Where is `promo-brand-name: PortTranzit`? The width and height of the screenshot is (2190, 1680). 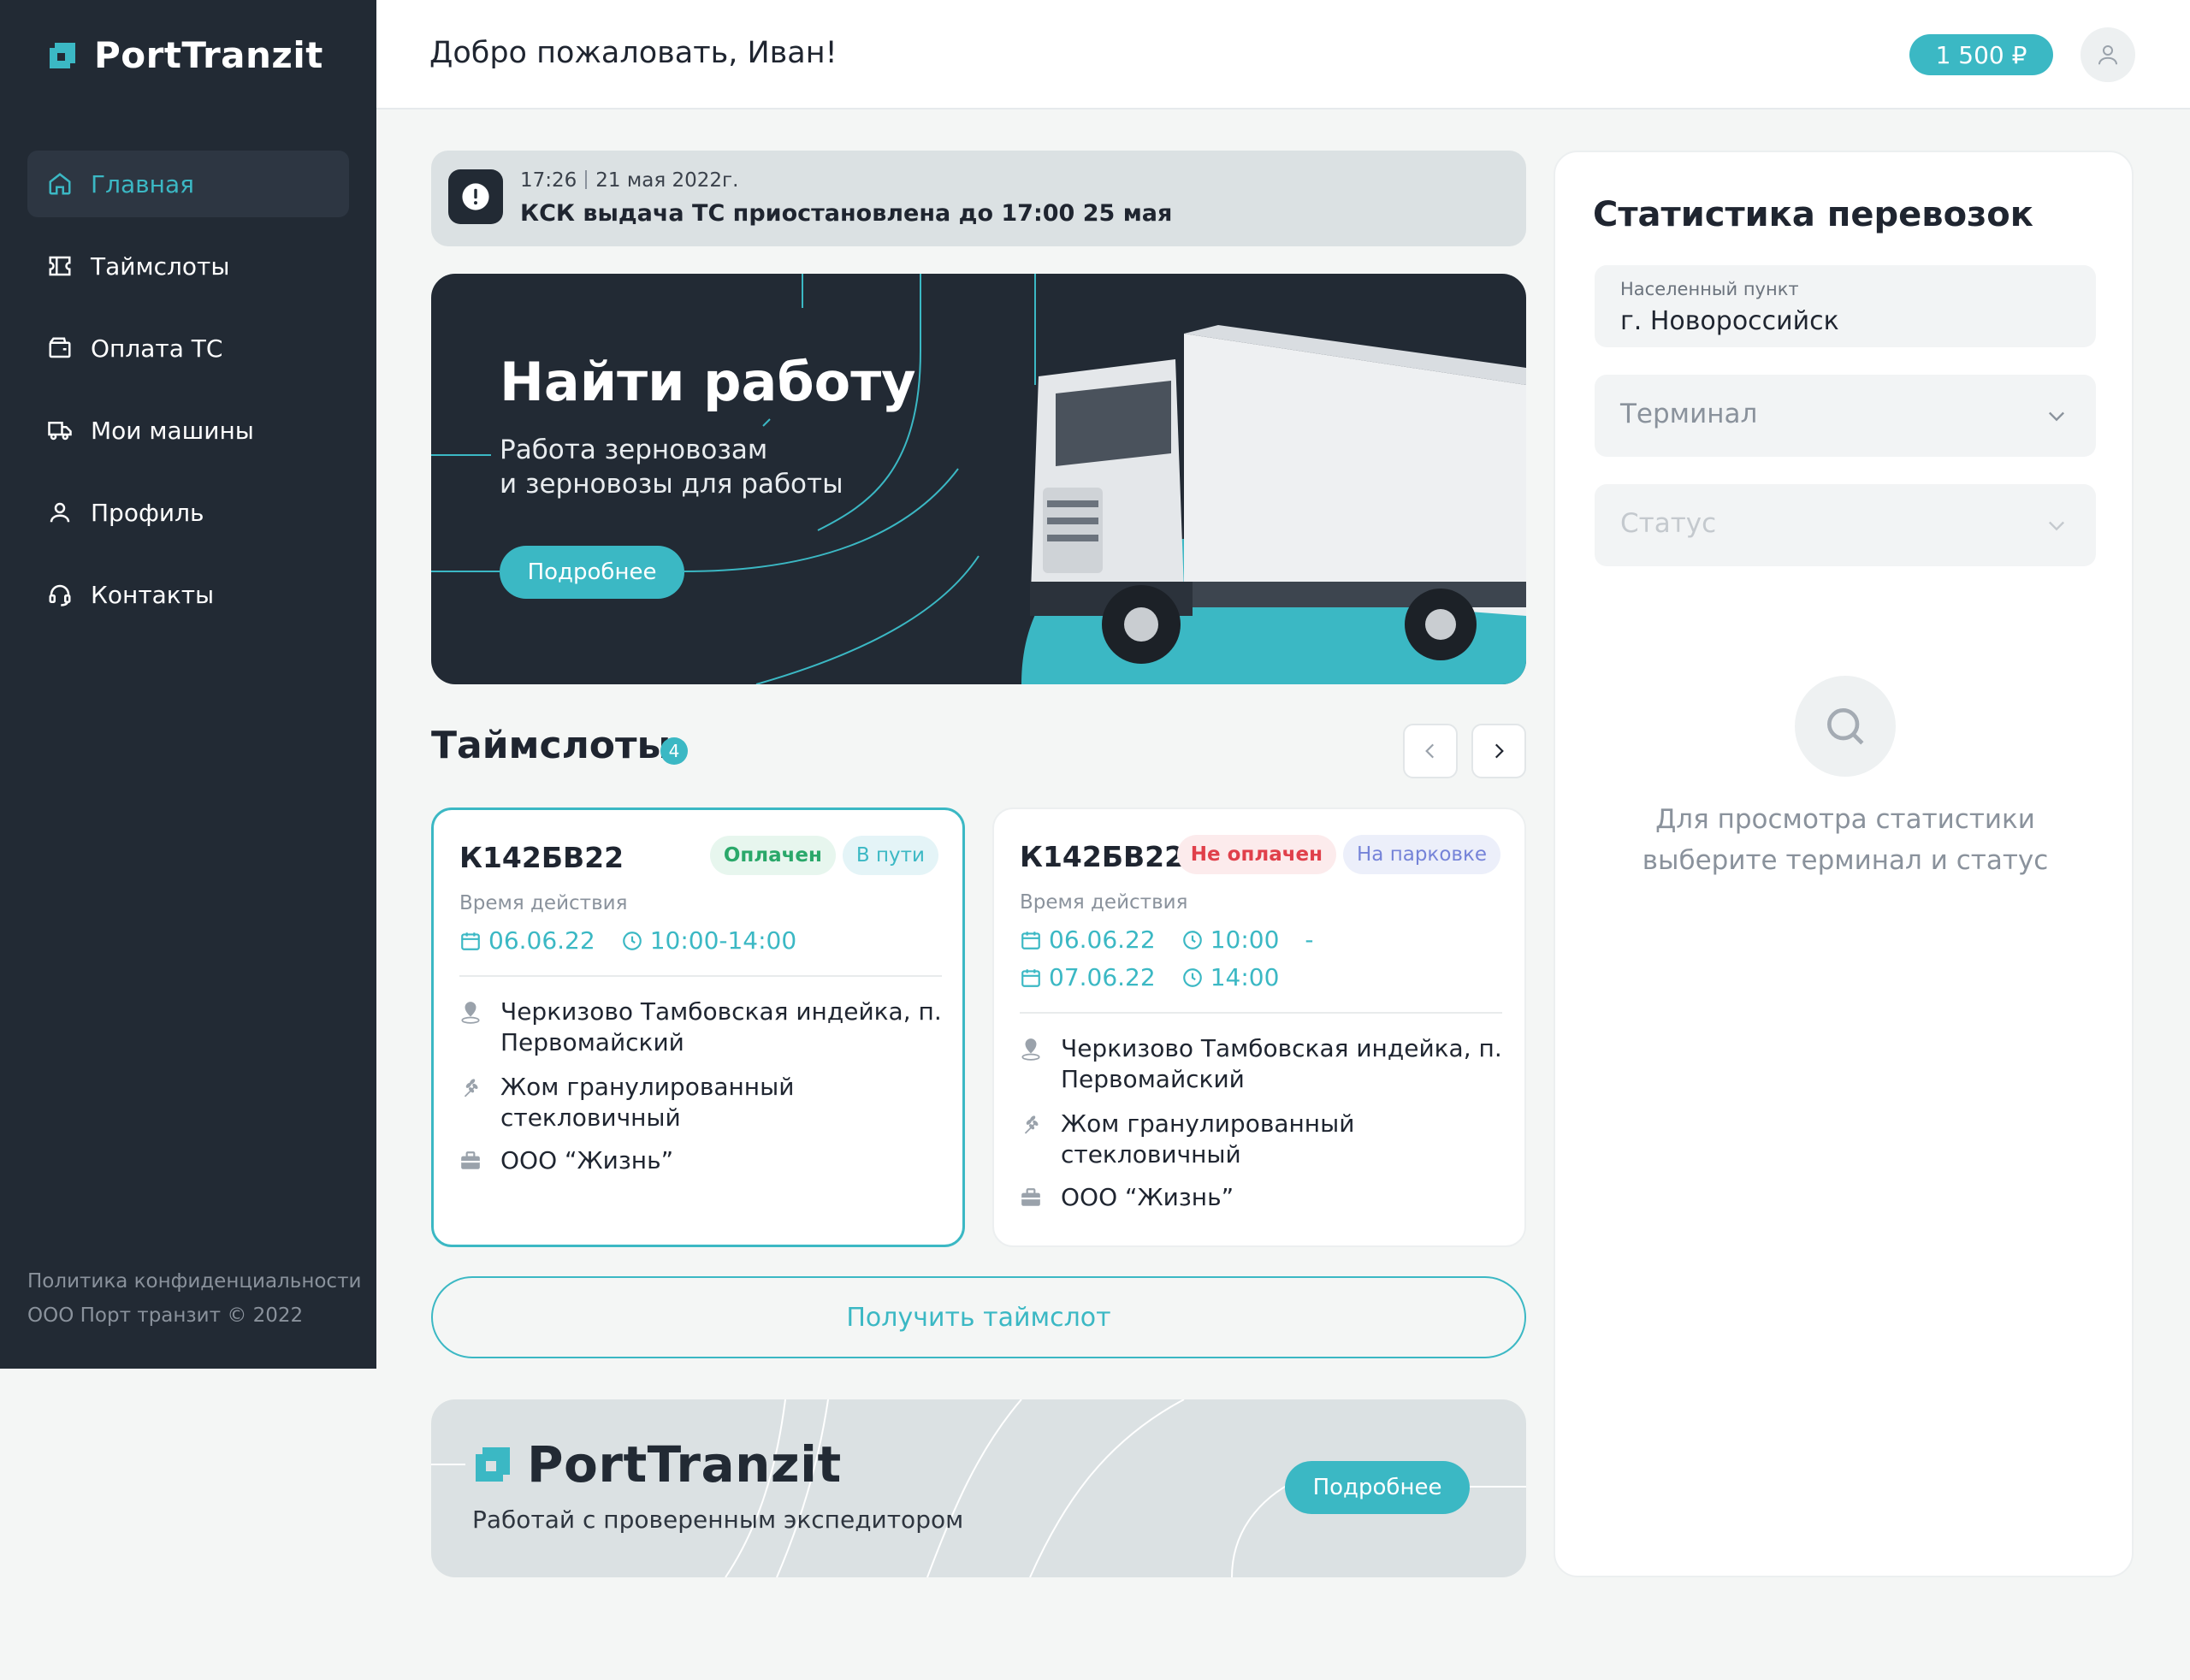 promo-brand-name: PortTranzit is located at coordinates (684, 1465).